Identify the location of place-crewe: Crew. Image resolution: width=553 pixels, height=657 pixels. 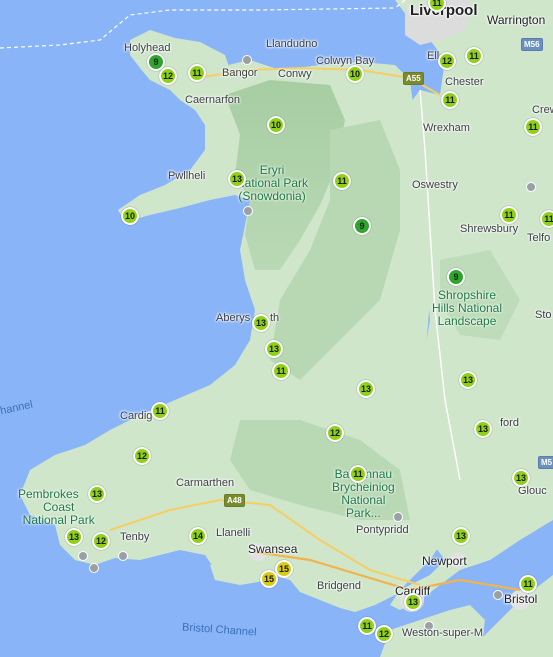
(542, 110).